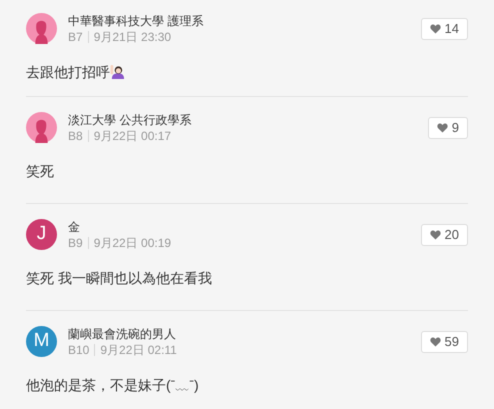  Describe the element at coordinates (138, 350) in the screenshot. I see `post-time: 9月22日 02:11` at that location.